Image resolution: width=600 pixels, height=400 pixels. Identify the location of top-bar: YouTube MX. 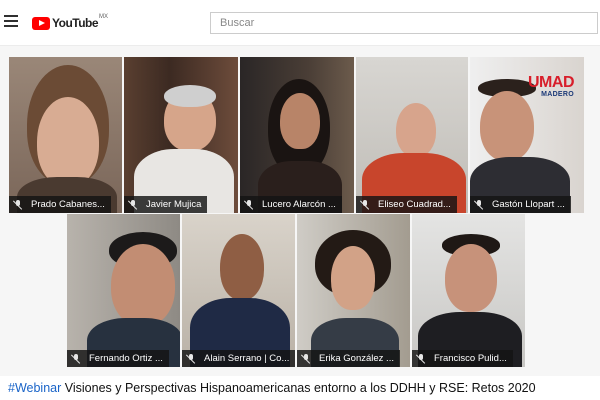
(300, 23).